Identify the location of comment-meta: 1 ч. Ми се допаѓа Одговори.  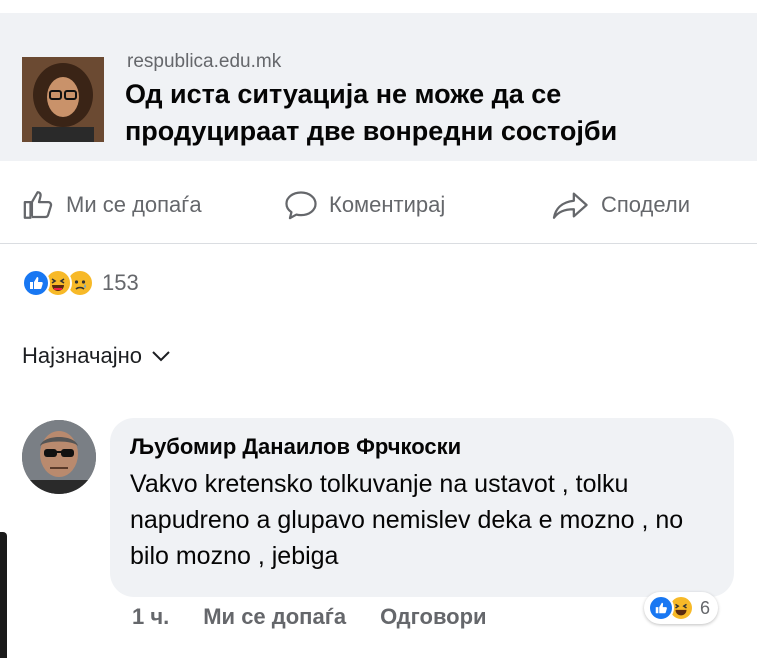
(326, 617).